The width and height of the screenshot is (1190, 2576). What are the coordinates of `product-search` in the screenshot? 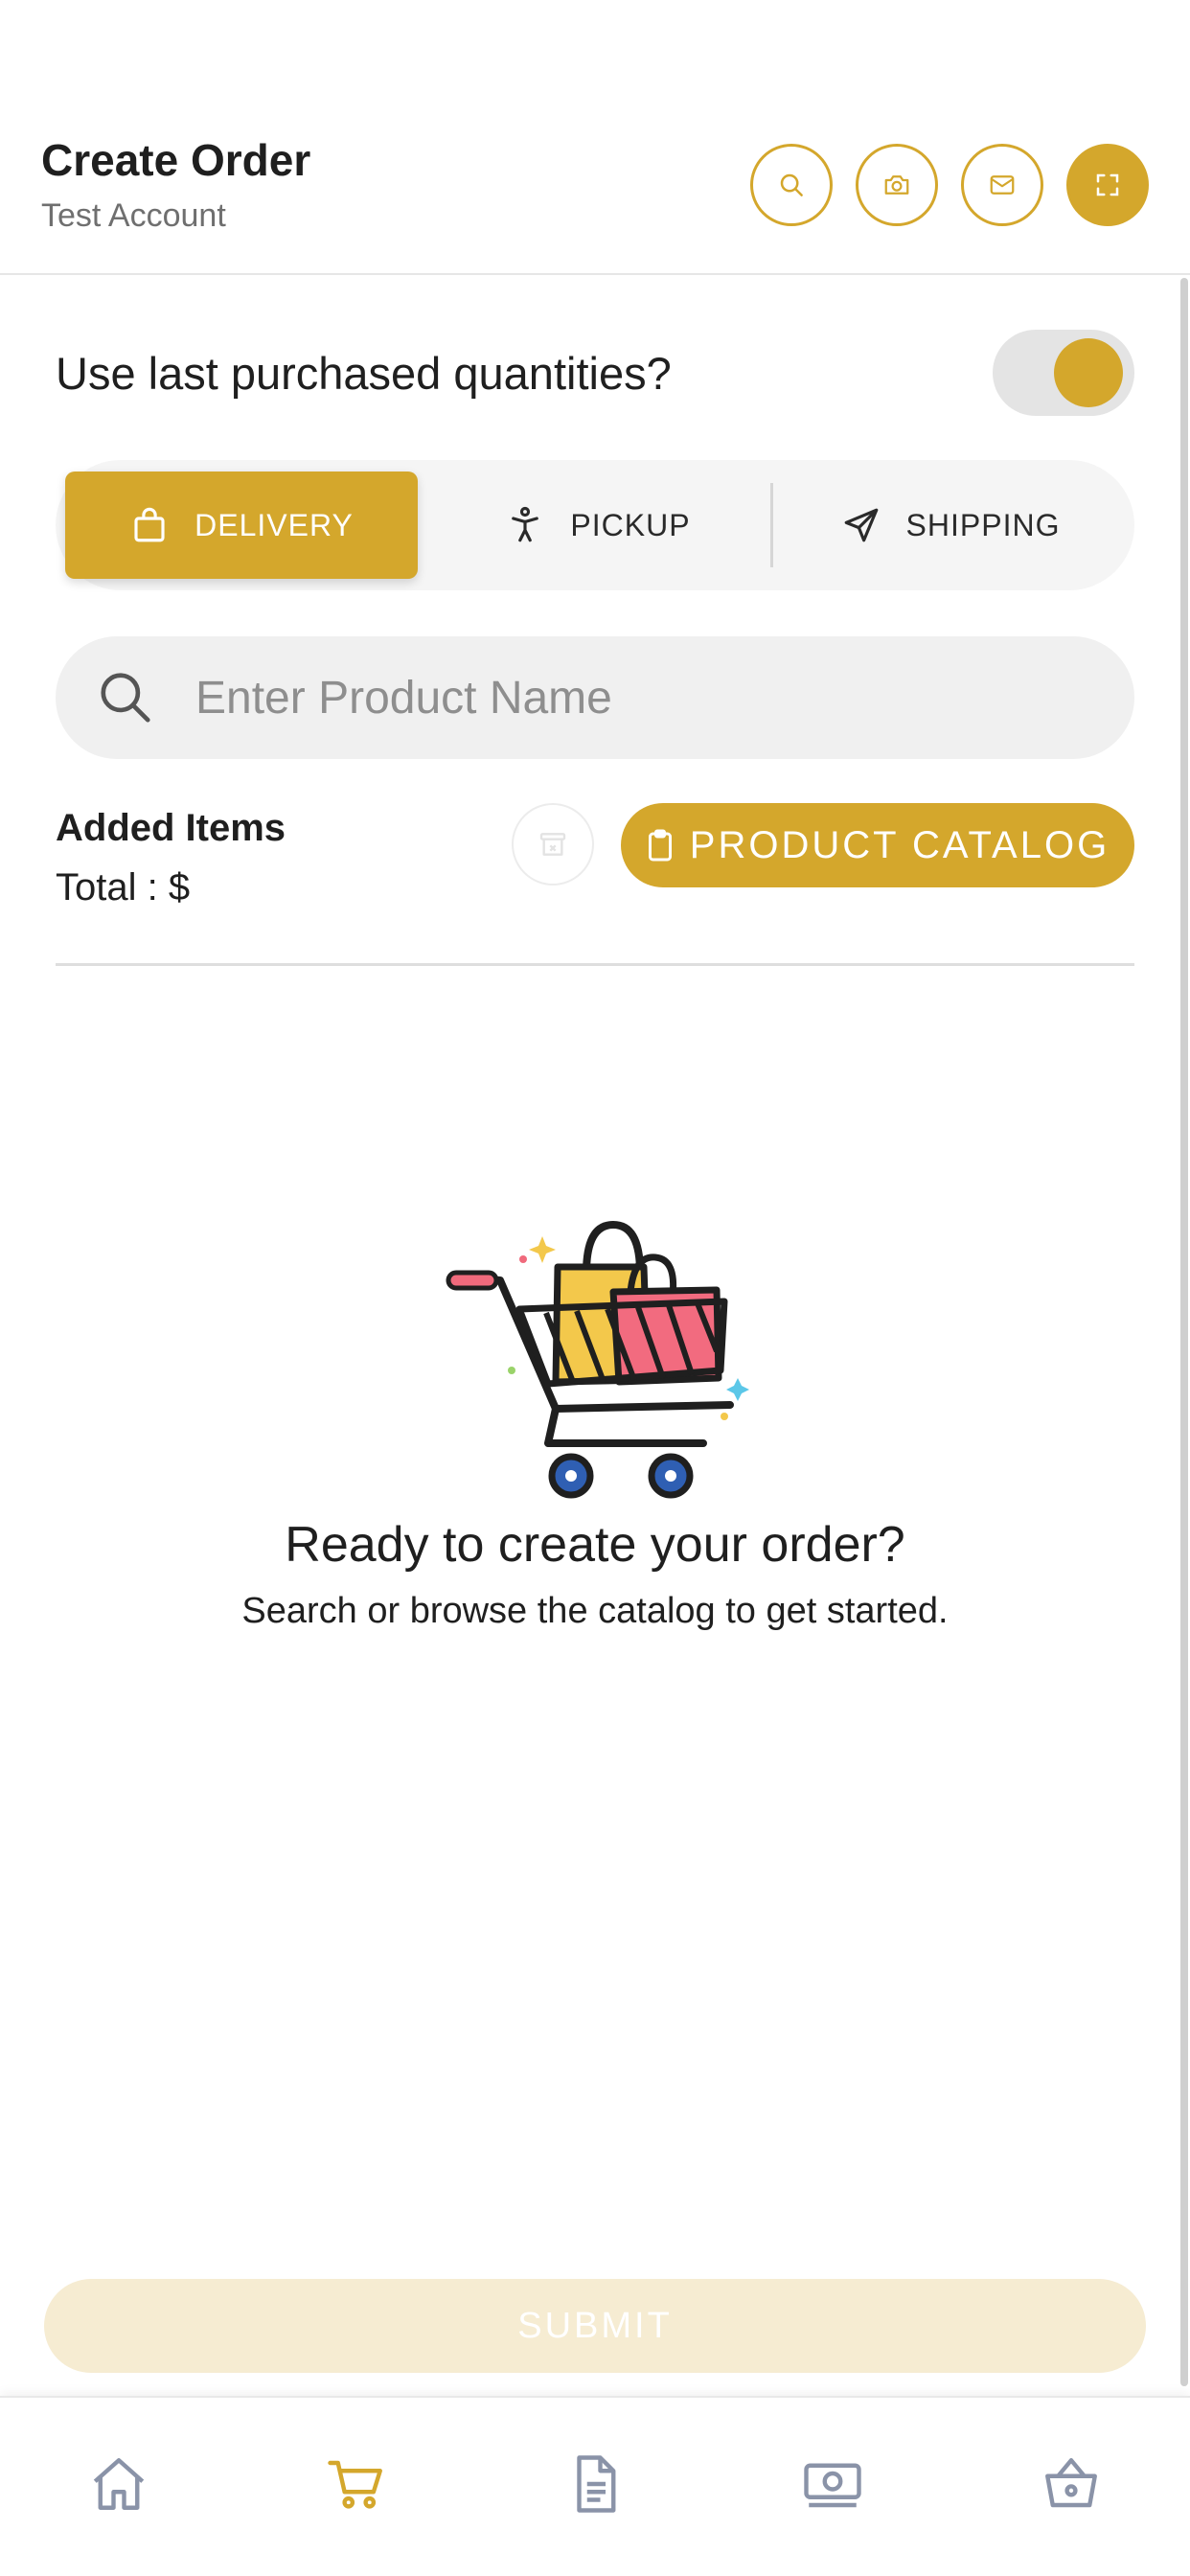 It's located at (595, 697).